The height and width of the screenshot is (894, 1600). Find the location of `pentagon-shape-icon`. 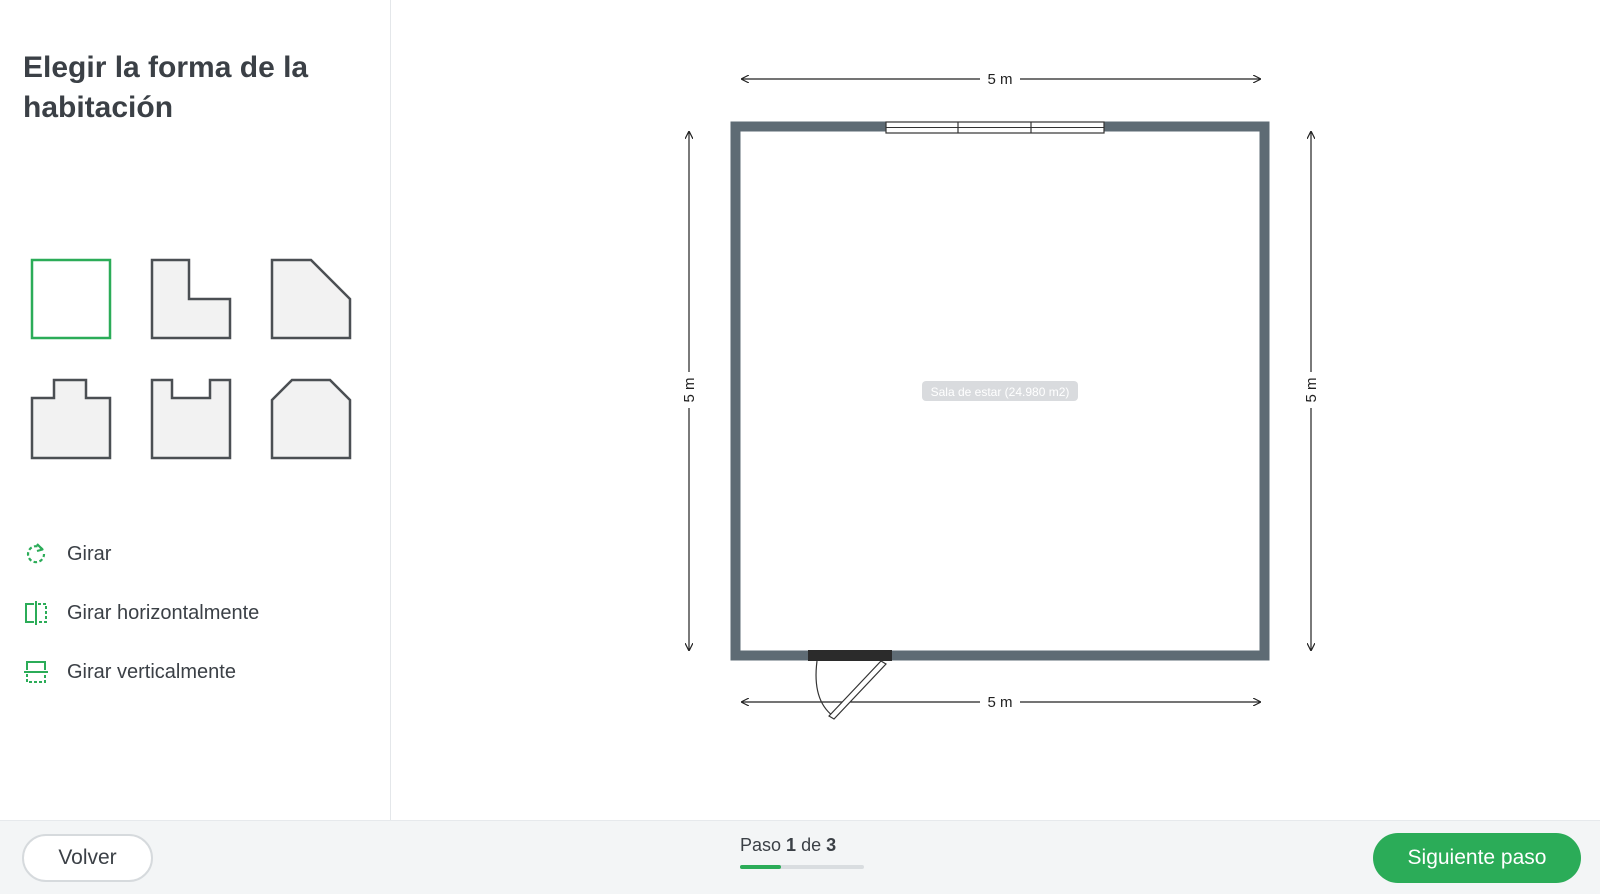

pentagon-shape-icon is located at coordinates (311, 419).